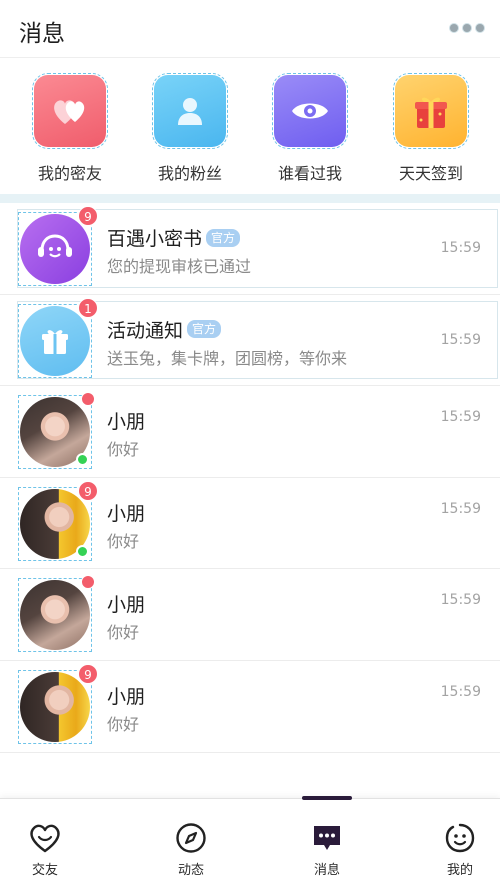  I want to click on quick-entry-visitors: 谁看过我, so click(310, 128).